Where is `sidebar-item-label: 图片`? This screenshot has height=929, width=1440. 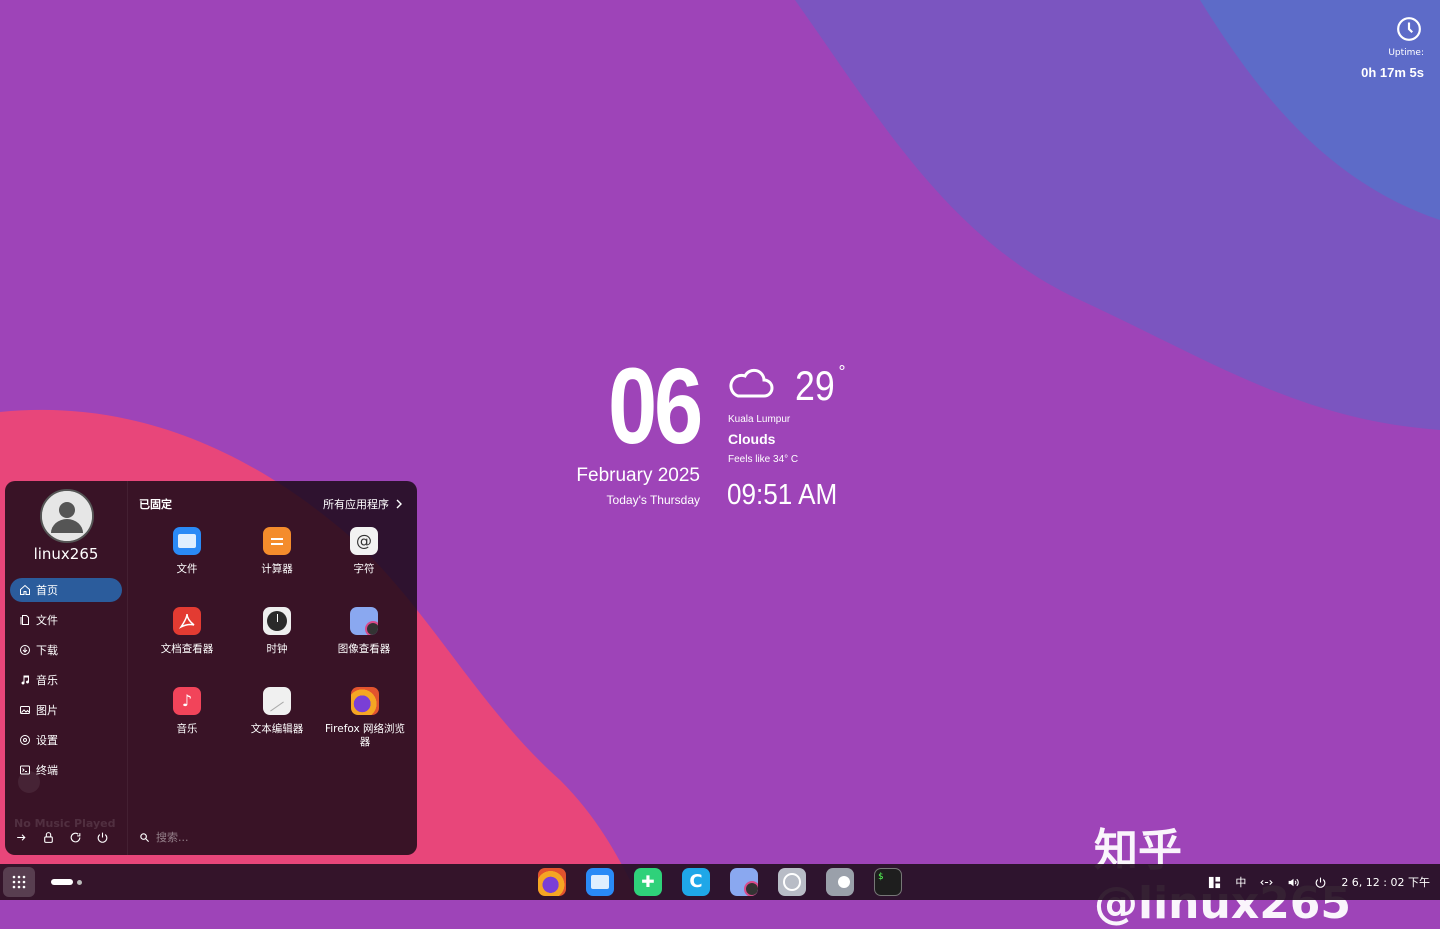
sidebar-item-label: 图片 is located at coordinates (47, 710).